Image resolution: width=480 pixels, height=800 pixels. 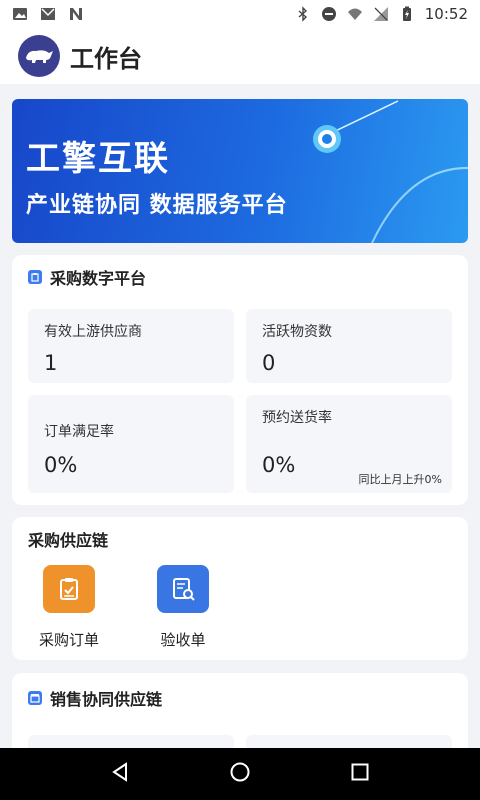 What do you see at coordinates (183, 640) in the screenshot?
I see `tile-label: 验收单` at bounding box center [183, 640].